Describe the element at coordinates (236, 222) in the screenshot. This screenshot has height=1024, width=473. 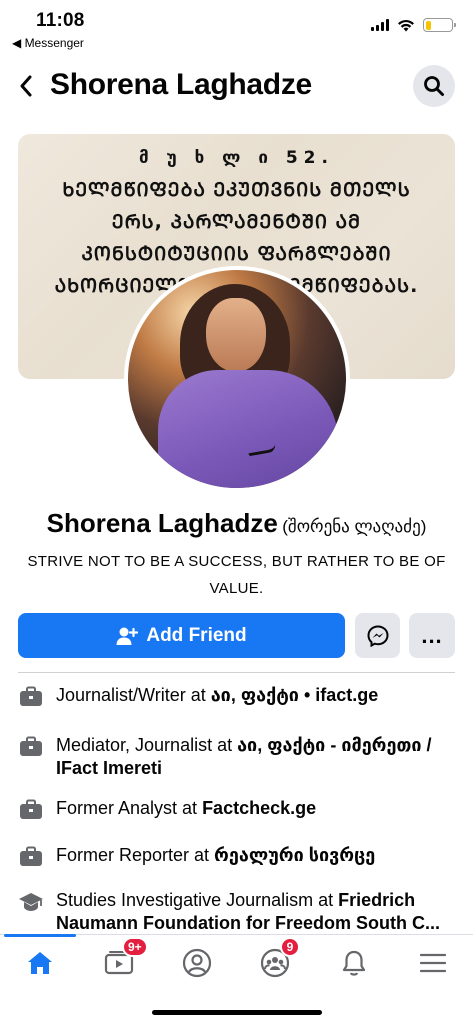
I see `cover-line: ᲔᲠᲡ, ᲞᲐᲠᲚᲐᲛᲔᲜᲢᲨᲘ ᲐᲛ` at that location.